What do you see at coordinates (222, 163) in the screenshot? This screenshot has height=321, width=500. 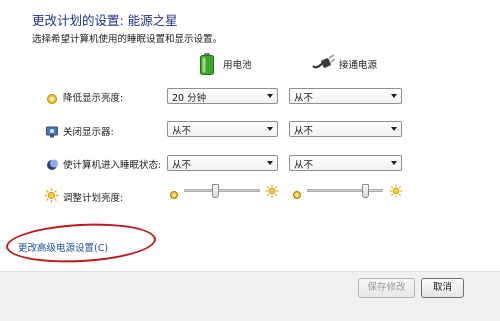 I see `sleep-battery-select: 从不` at bounding box center [222, 163].